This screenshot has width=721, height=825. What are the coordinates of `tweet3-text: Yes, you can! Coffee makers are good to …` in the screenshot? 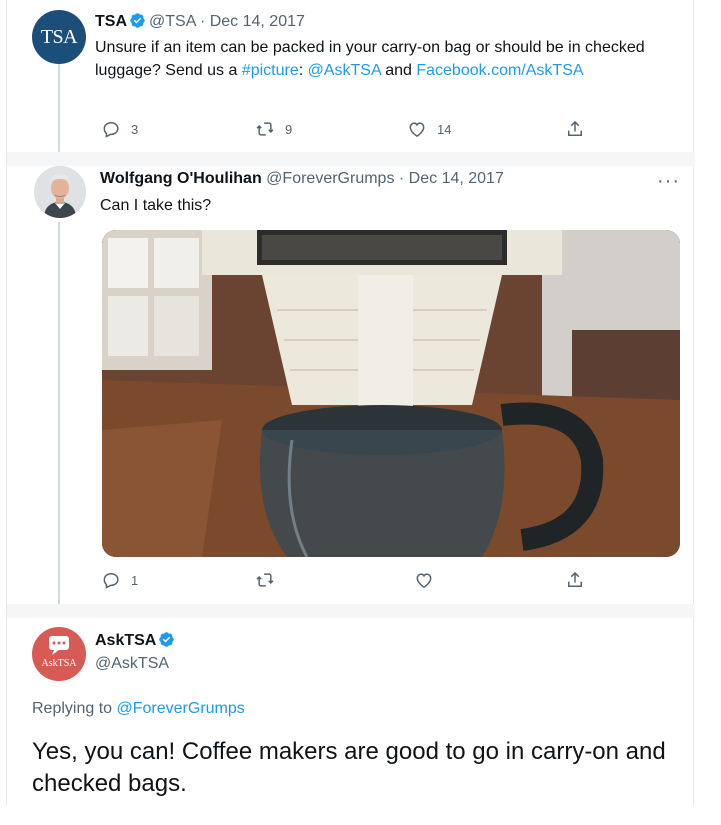 It's located at (349, 767).